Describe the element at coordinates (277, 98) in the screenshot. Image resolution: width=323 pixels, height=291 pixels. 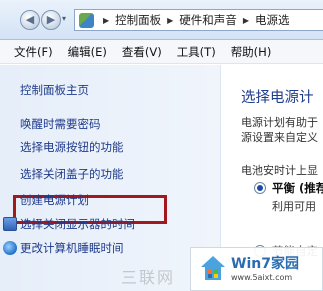
I see `page-title: 选择电源计` at that location.